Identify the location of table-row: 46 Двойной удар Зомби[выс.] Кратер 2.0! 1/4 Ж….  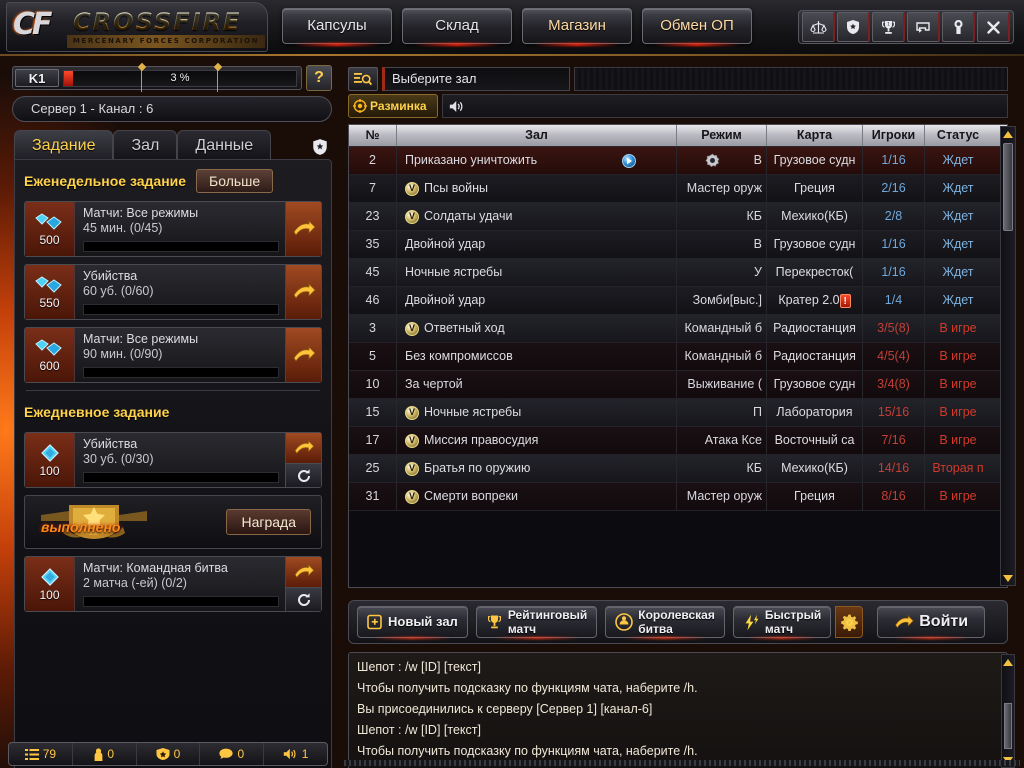
(678, 301).